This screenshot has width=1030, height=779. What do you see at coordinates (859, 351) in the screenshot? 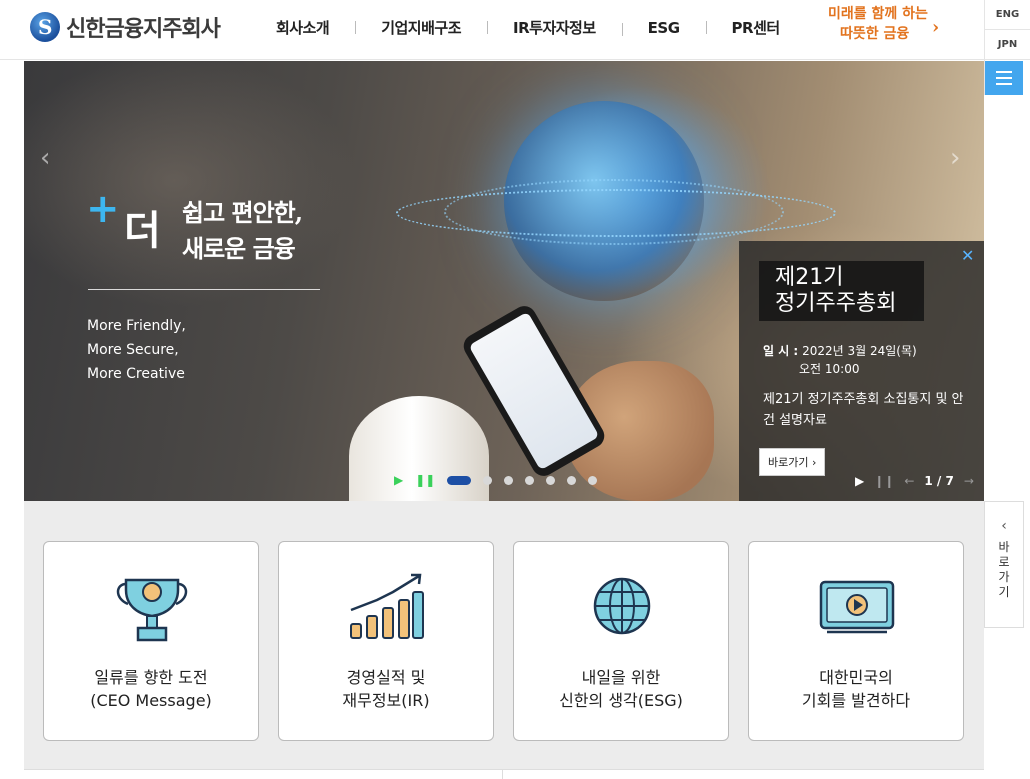
I see `notice-date-value: 2022년 3월 24일(목)` at bounding box center [859, 351].